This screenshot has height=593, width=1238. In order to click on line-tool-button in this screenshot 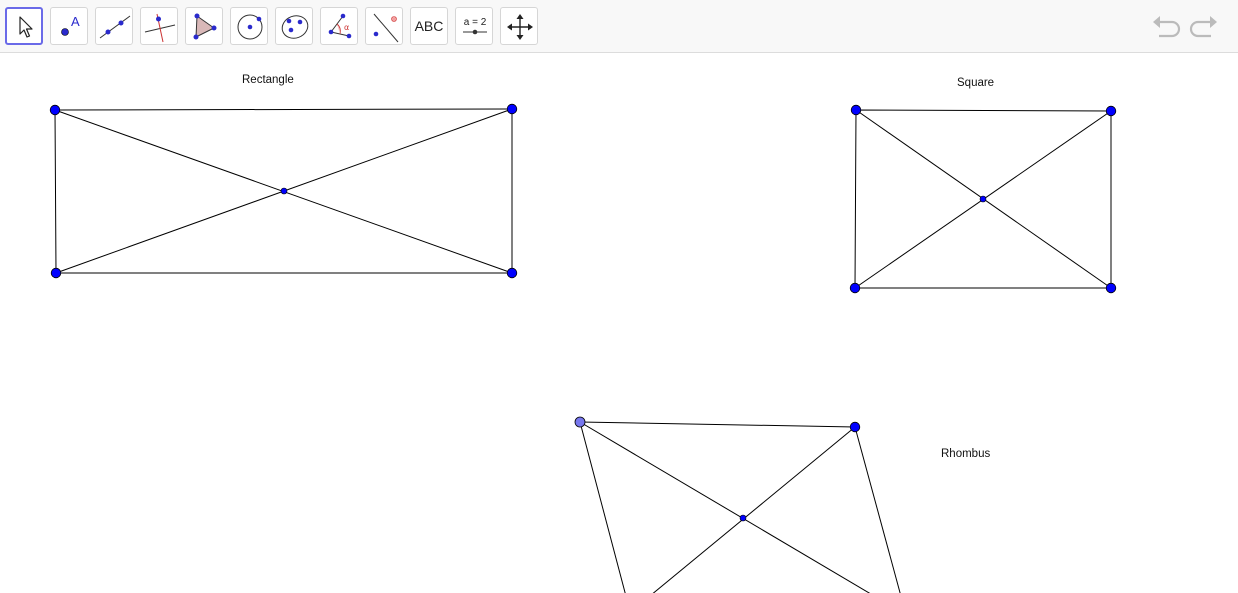, I will do `click(114, 26)`.